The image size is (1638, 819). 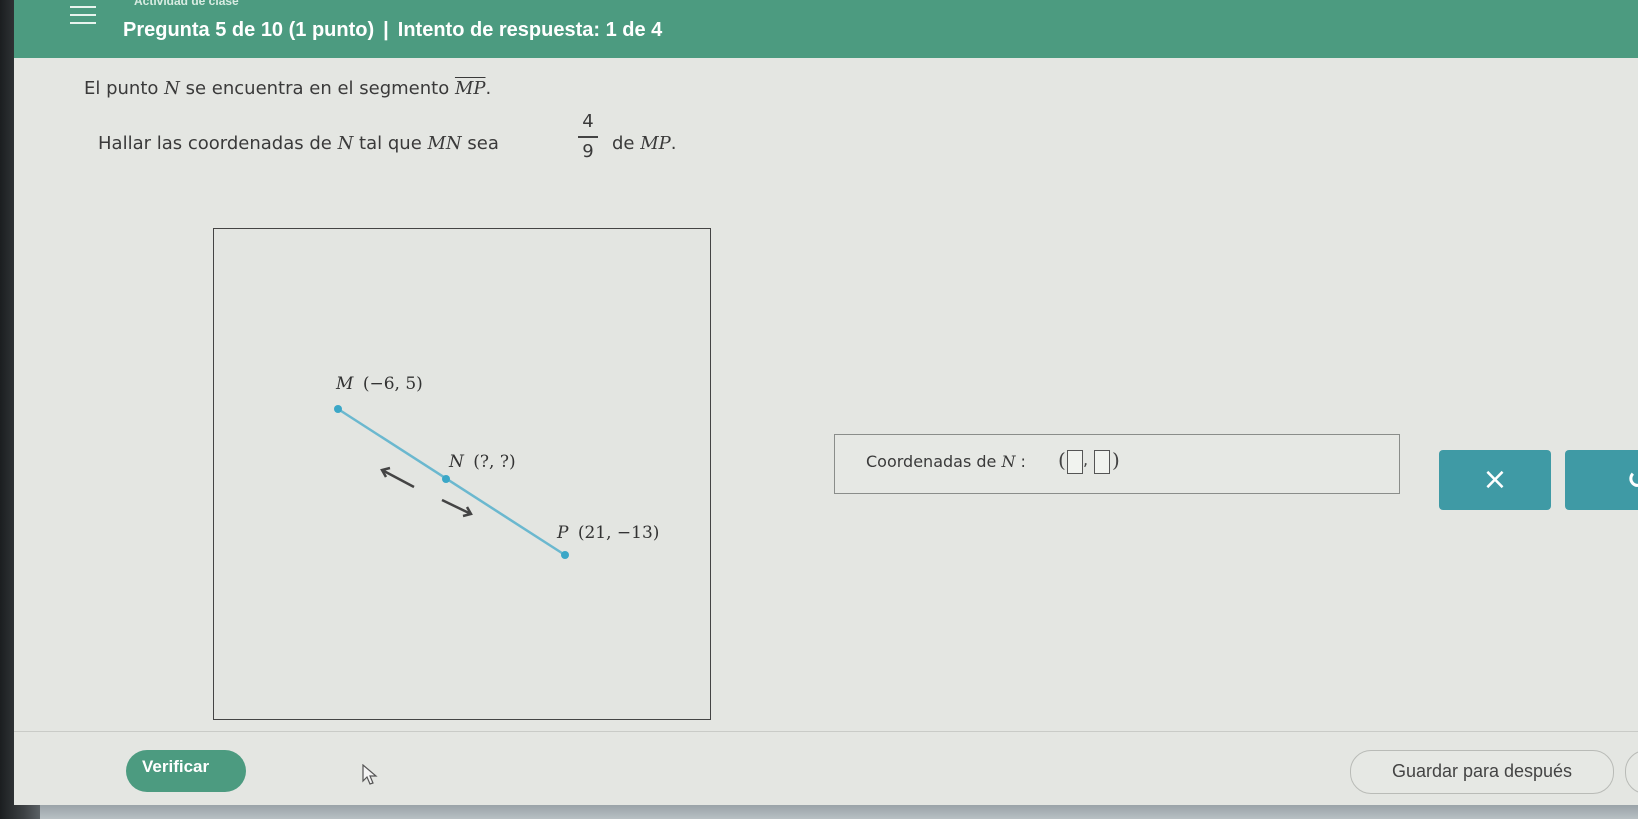 I want to click on next-button, so click(x=1631, y=772).